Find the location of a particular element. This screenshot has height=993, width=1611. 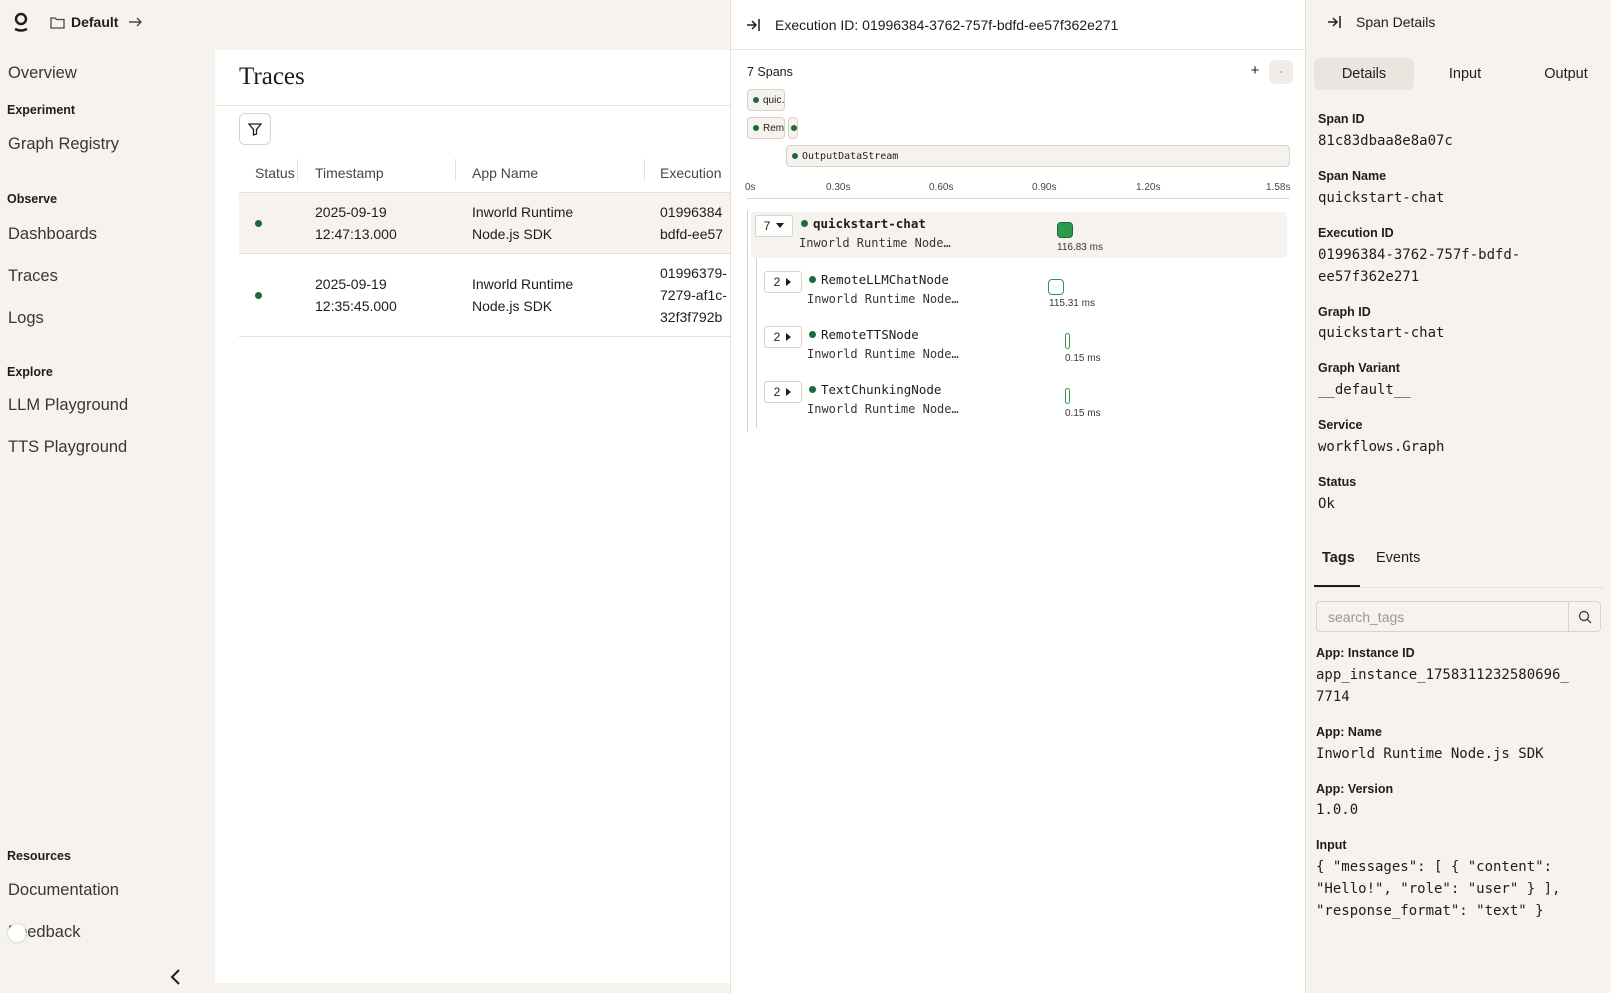

minimap-span: OutputDataStream is located at coordinates (1038, 156).